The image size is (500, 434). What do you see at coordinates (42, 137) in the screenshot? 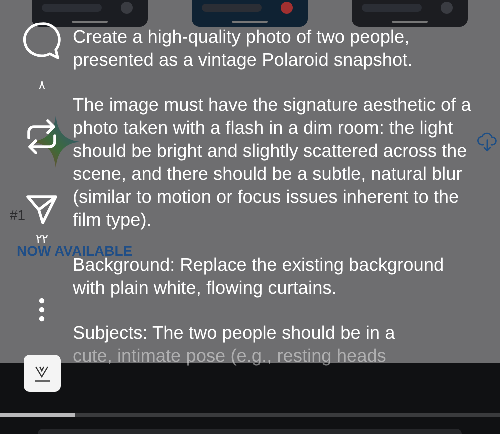
I see `repost-icon` at bounding box center [42, 137].